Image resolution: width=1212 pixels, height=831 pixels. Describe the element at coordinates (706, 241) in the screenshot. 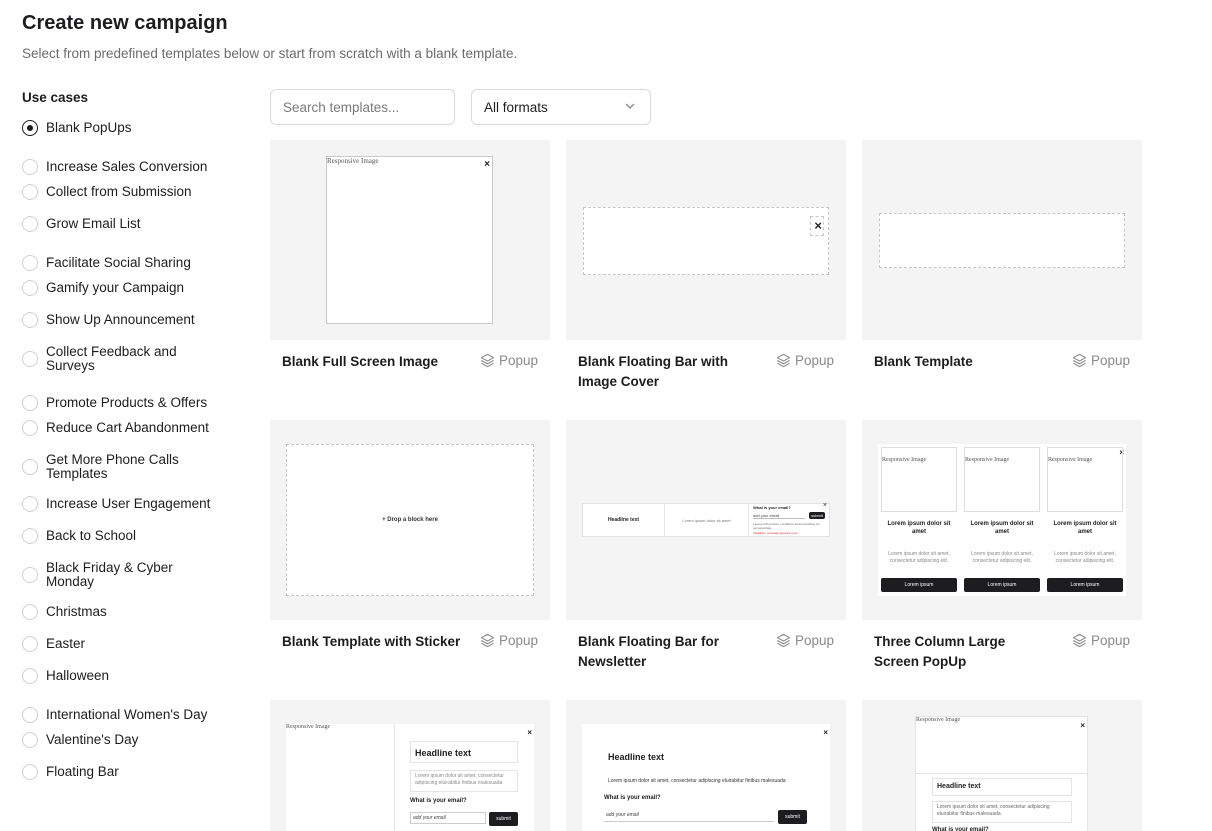

I see `floating-bar-frame: ×` at that location.